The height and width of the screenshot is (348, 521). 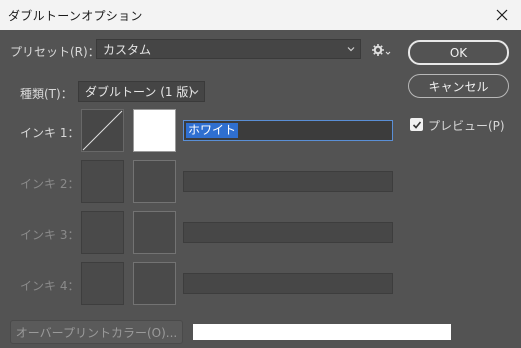 I want to click on preset-label: プリセット(R)：, so click(x=55, y=52).